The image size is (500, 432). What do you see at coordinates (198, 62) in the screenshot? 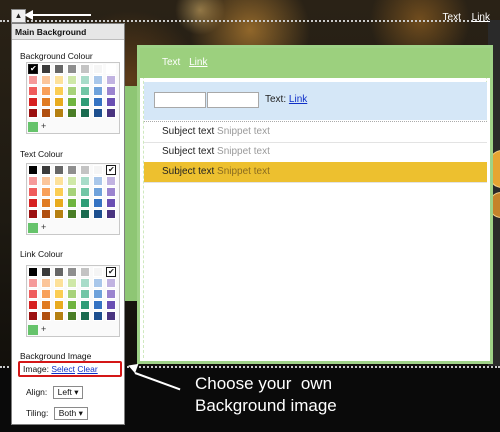
I see `header-link: Link` at bounding box center [198, 62].